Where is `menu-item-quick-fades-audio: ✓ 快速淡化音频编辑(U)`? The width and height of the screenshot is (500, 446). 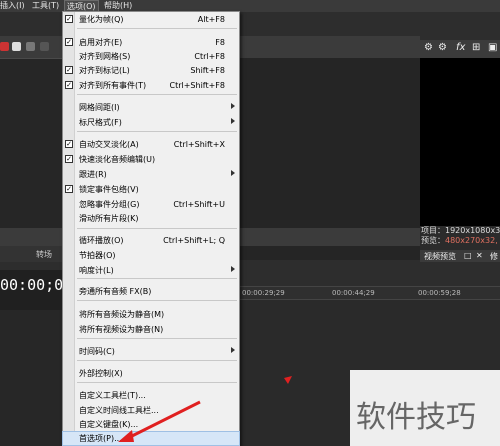 menu-item-quick-fades-audio: ✓ 快速淡化音频编辑(U) is located at coordinates (151, 159).